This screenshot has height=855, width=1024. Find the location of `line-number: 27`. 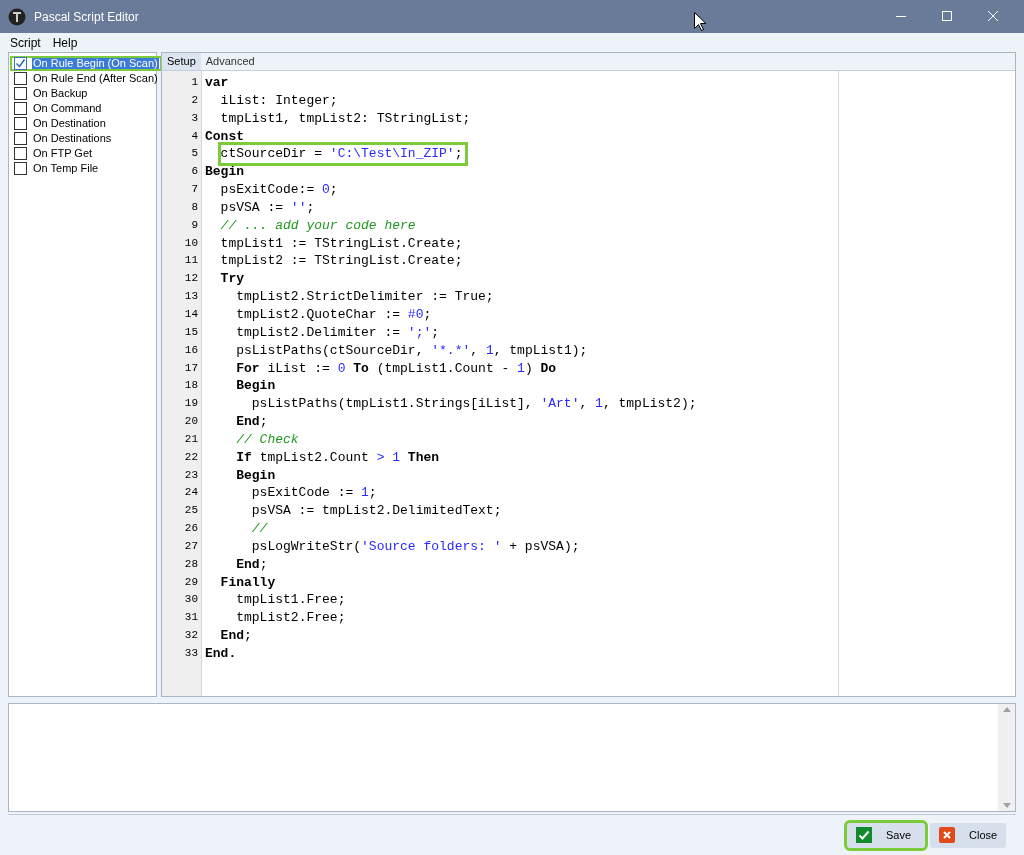

line-number: 27 is located at coordinates (191, 546).